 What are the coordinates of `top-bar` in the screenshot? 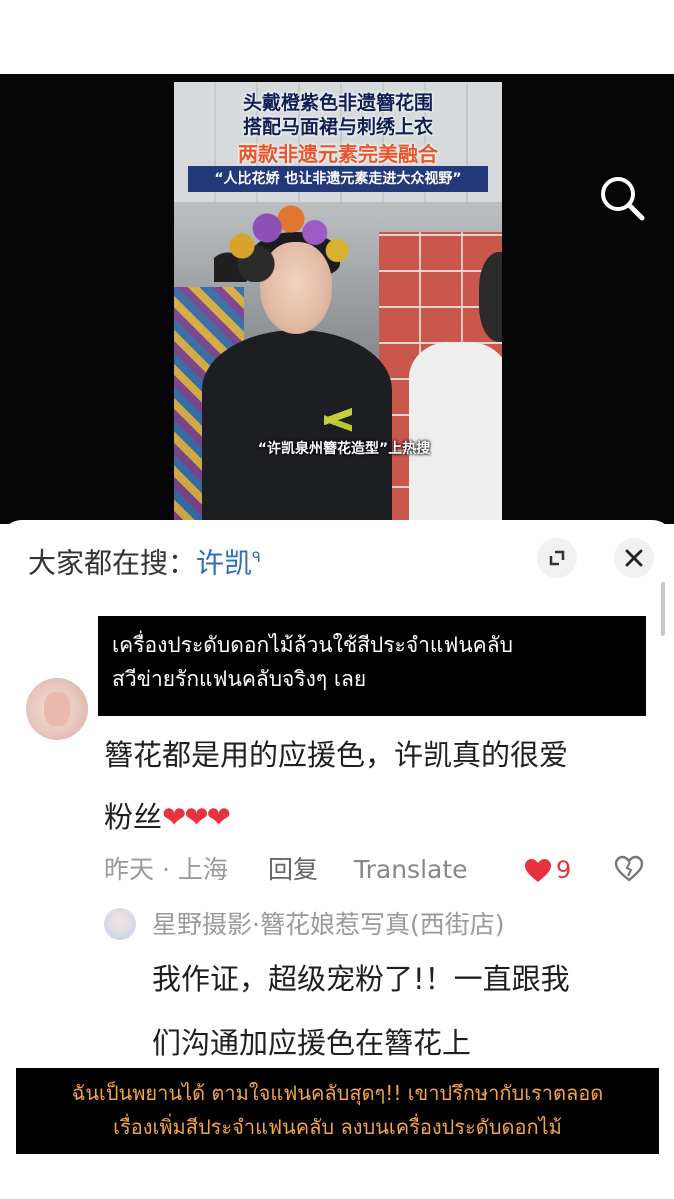 It's located at (337, 37).